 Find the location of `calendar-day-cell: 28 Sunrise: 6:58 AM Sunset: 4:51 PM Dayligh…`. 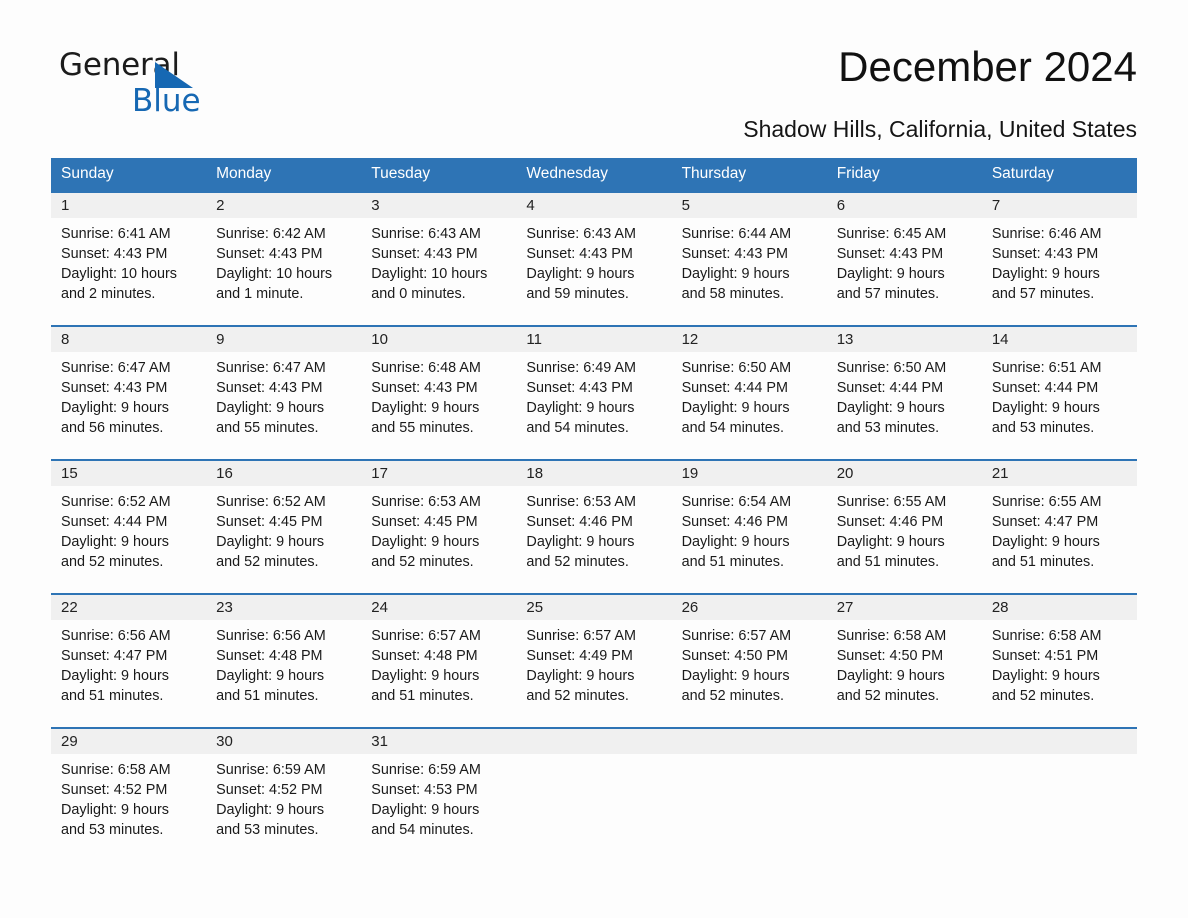

calendar-day-cell: 28 Sunrise: 6:58 AM Sunset: 4:51 PM Dayligh… is located at coordinates (1059, 660).